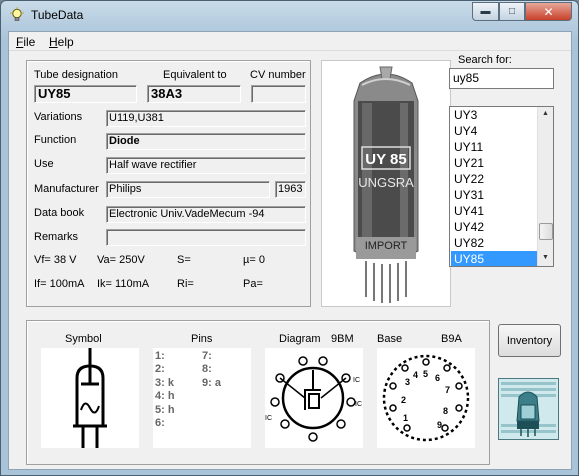  I want to click on base-diagram: 5 6 7 8 9 1 2 3 4, so click(426, 398).